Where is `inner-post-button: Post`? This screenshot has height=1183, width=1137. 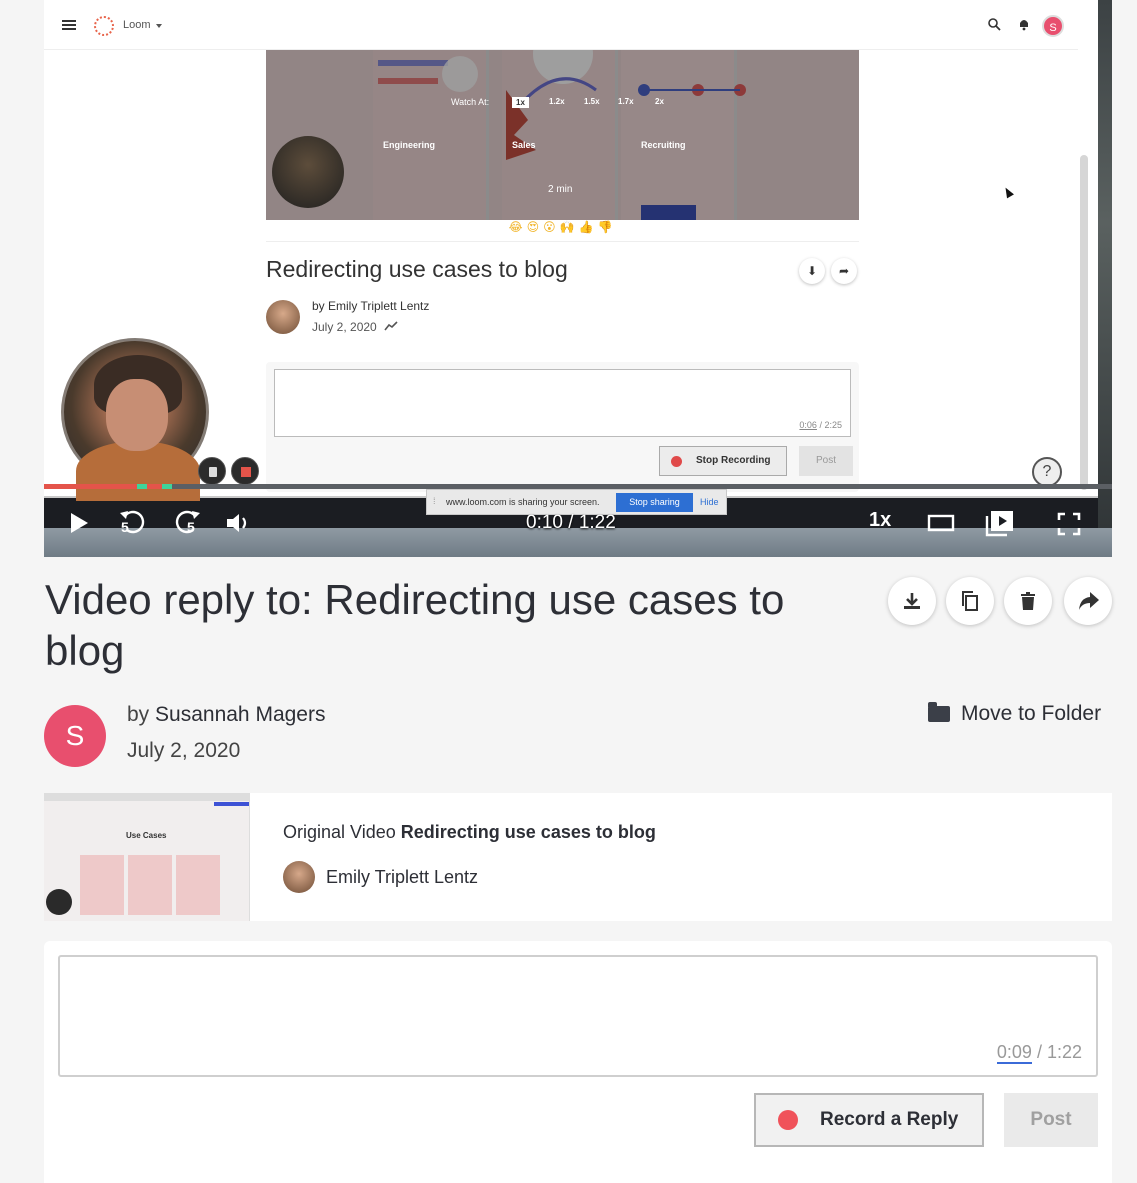
inner-post-button: Post is located at coordinates (826, 461).